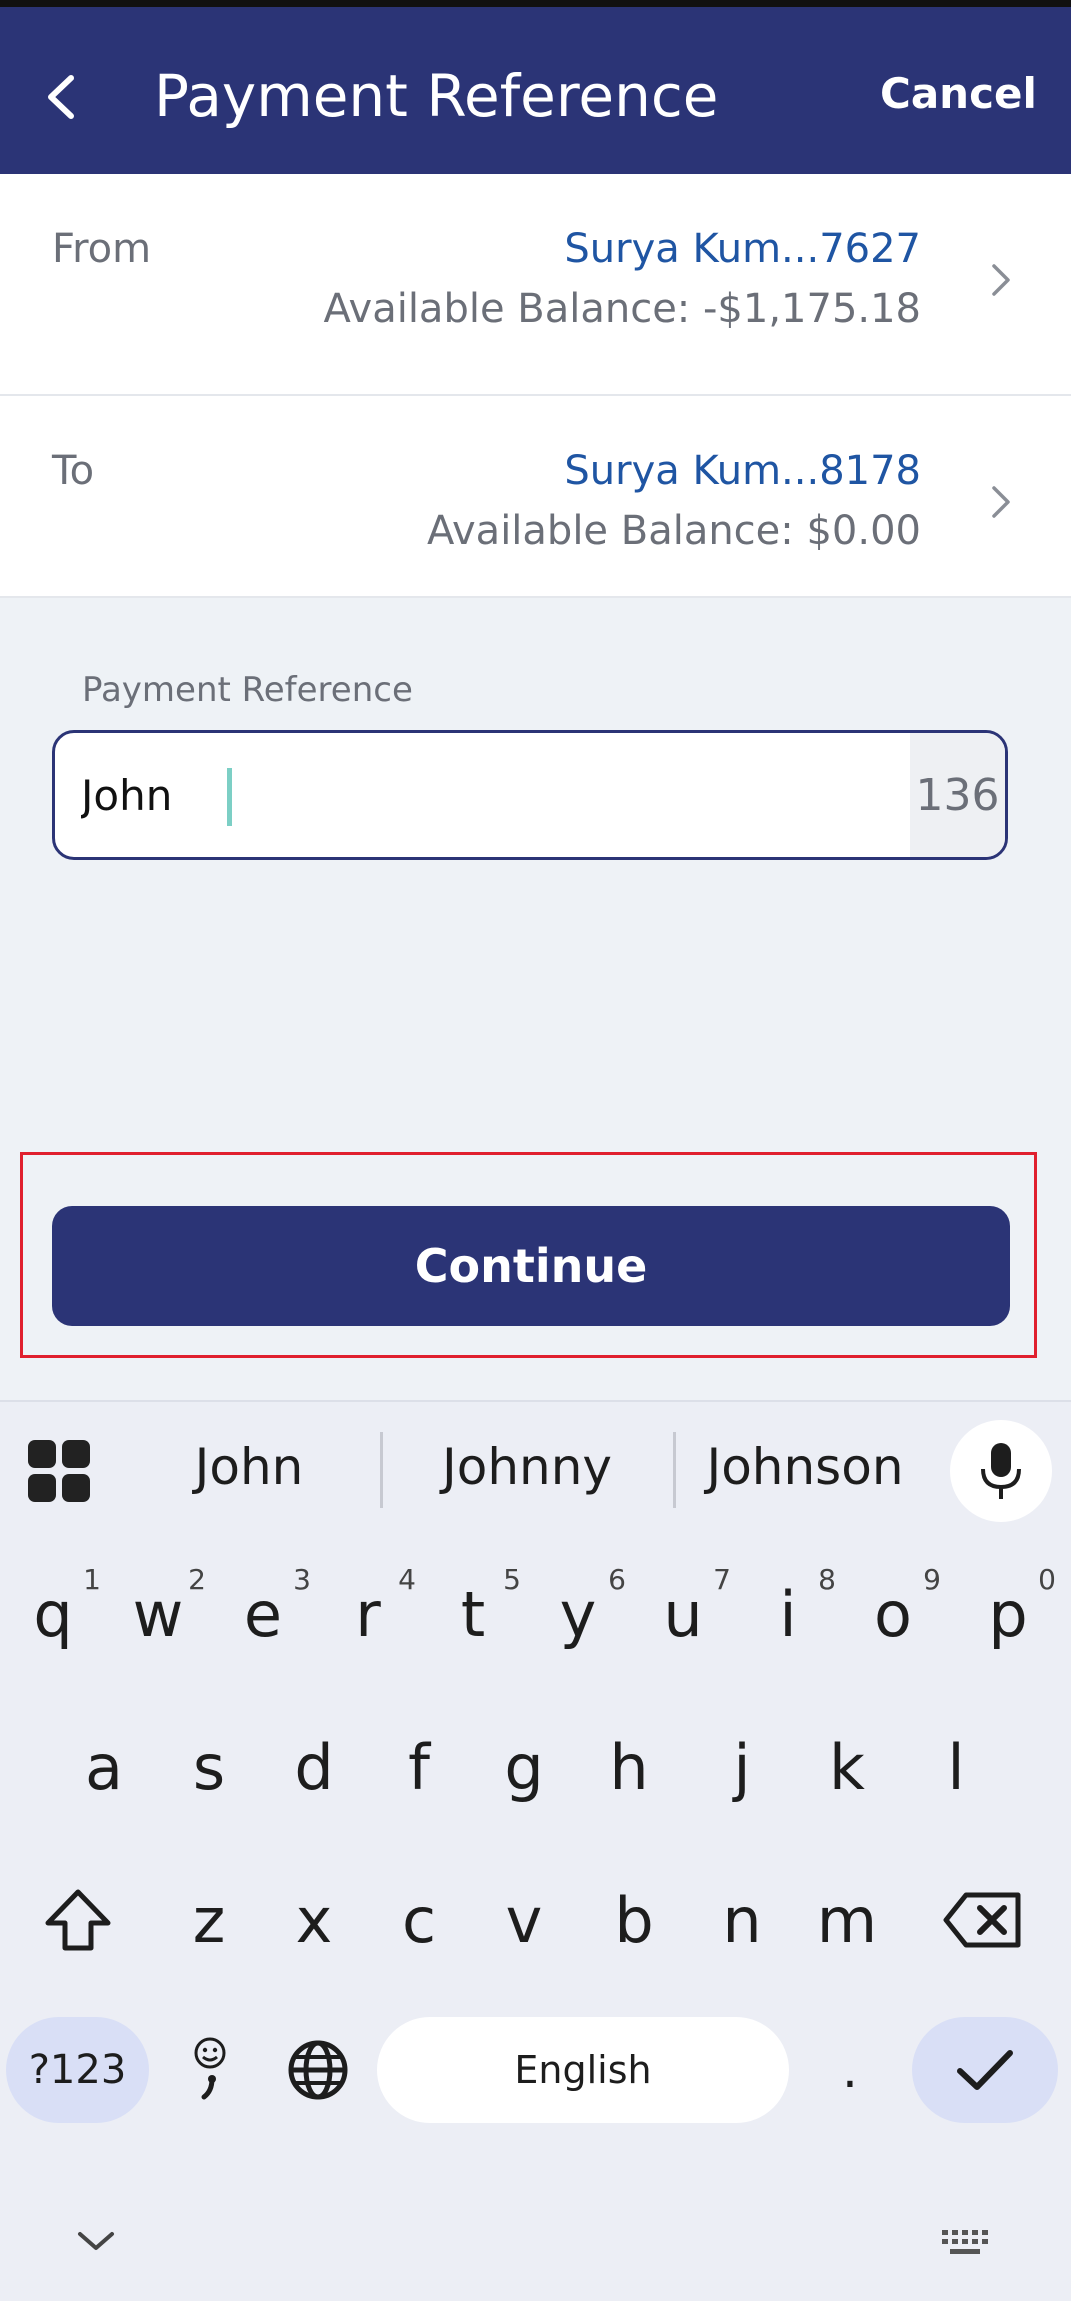  Describe the element at coordinates (209, 1920) in the screenshot. I see `key-z: z` at that location.